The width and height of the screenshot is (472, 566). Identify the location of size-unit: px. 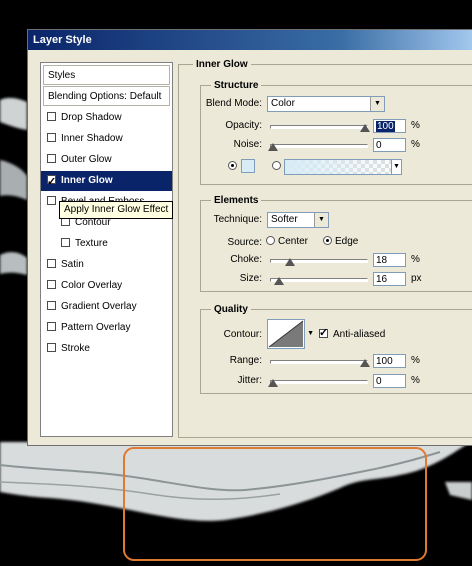
(416, 278).